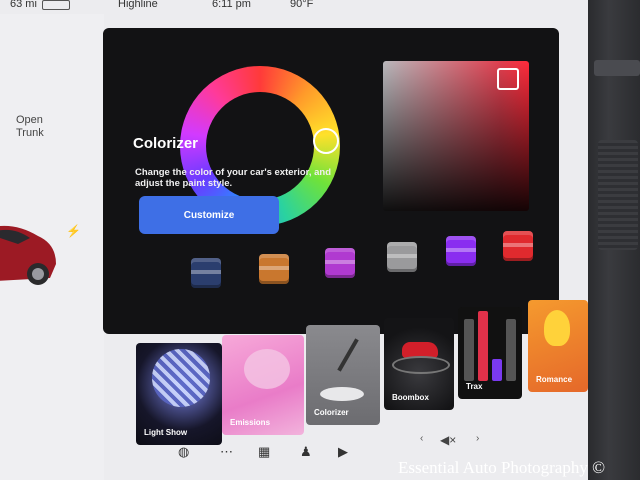 This screenshot has width=640, height=480. What do you see at coordinates (554, 379) in the screenshot?
I see `app-label: Romance` at bounding box center [554, 379].